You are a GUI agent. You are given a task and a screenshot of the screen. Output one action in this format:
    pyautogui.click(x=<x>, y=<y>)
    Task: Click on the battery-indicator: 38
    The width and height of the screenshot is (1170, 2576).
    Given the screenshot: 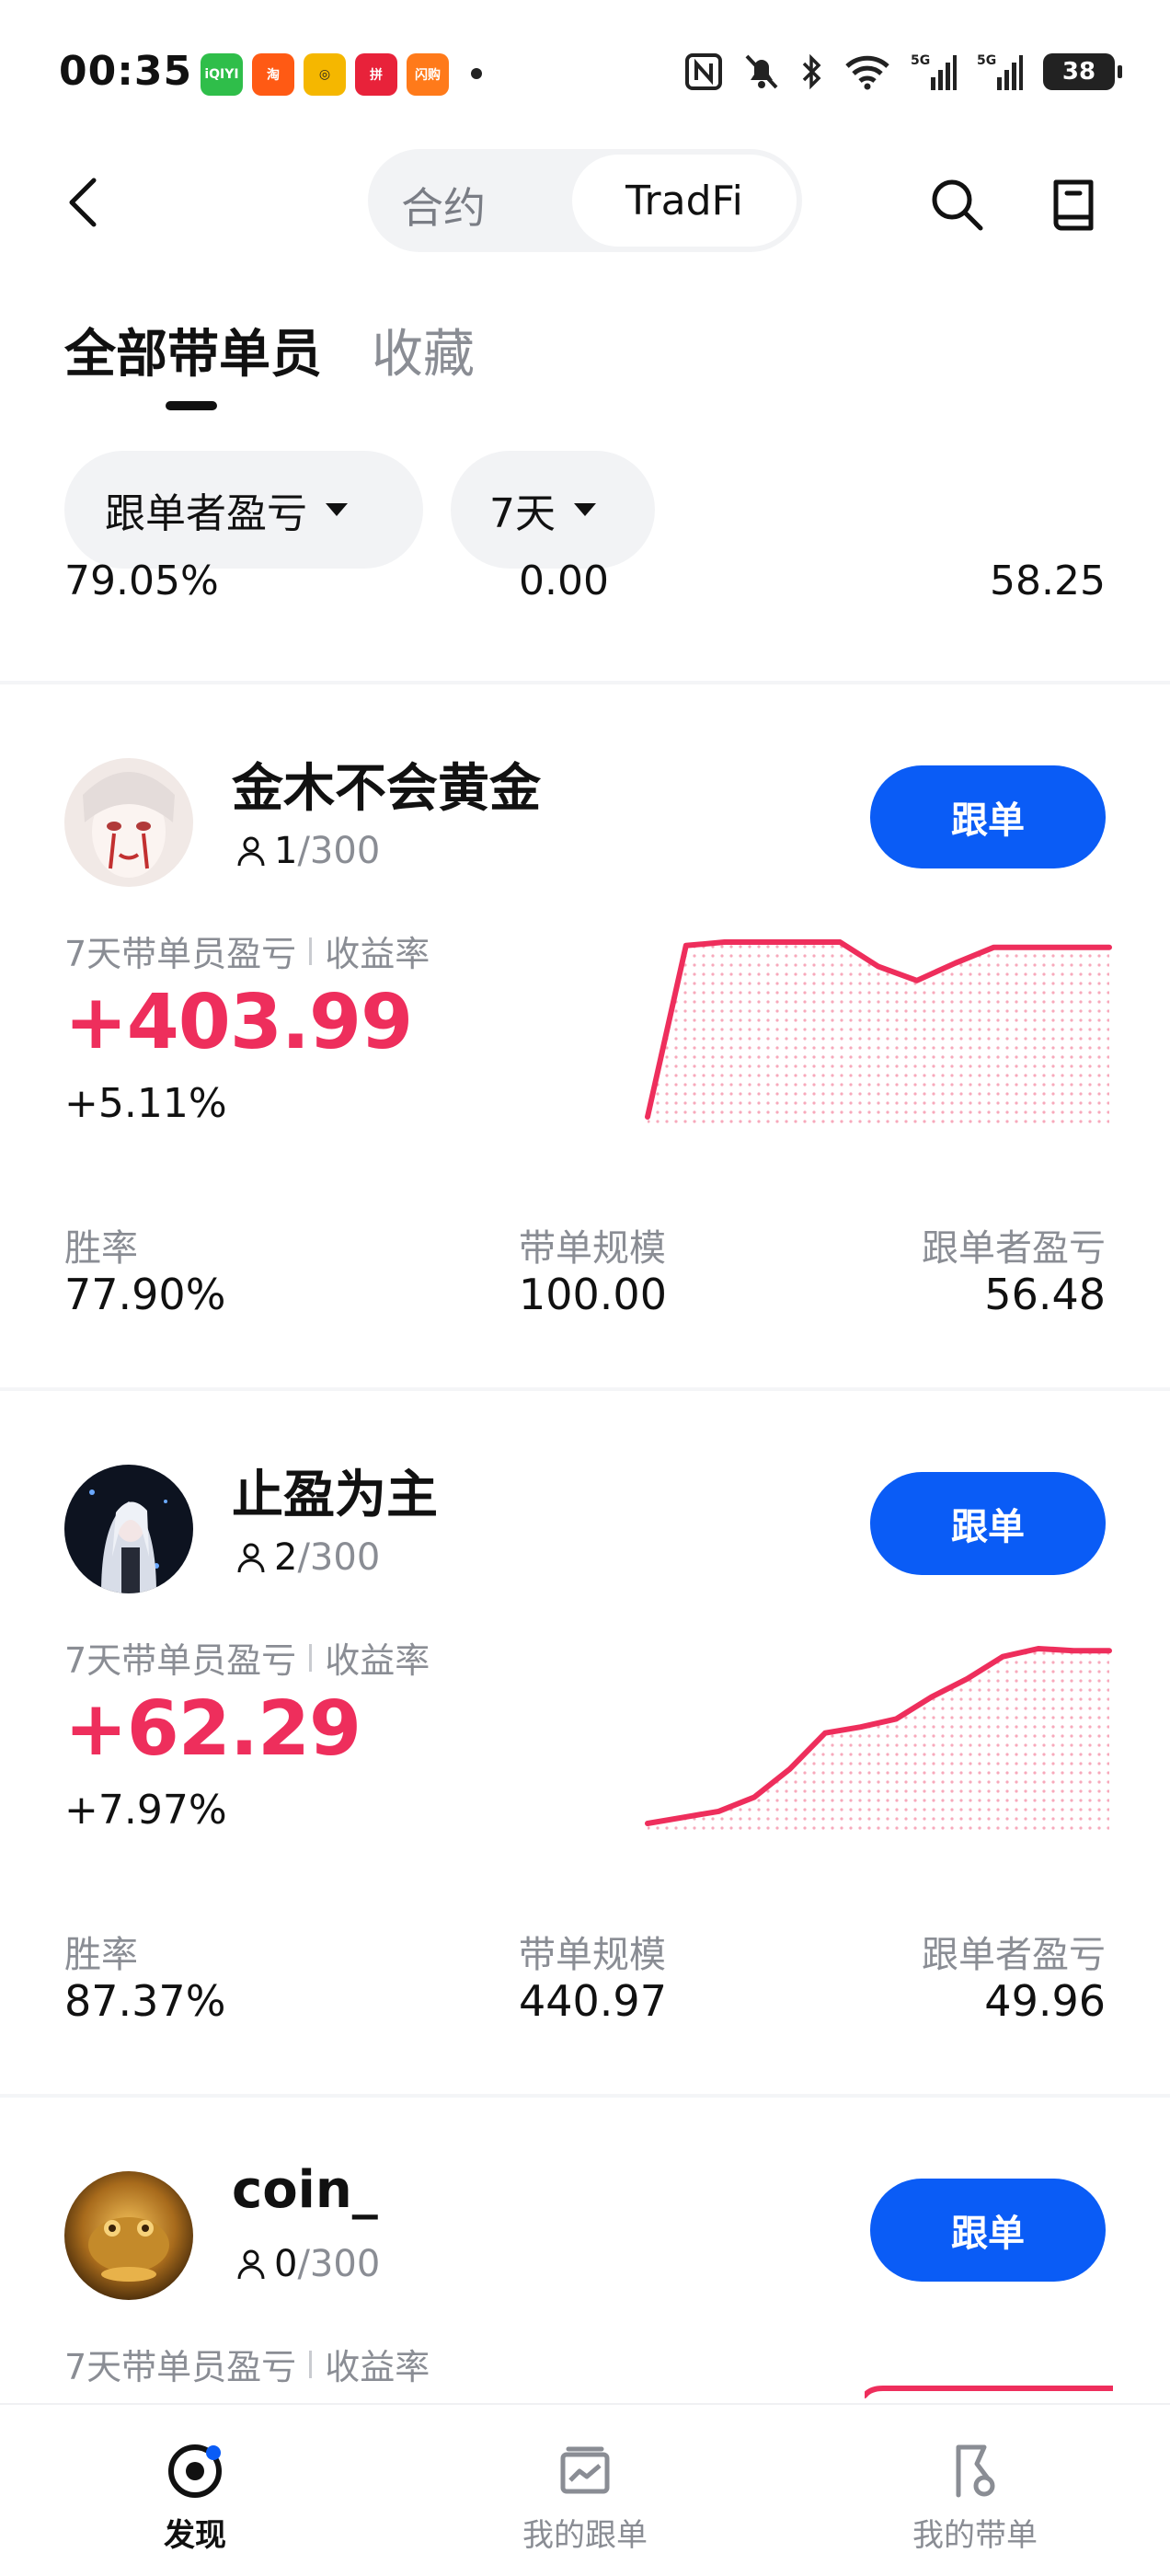 What is the action you would take?
    pyautogui.click(x=1082, y=71)
    